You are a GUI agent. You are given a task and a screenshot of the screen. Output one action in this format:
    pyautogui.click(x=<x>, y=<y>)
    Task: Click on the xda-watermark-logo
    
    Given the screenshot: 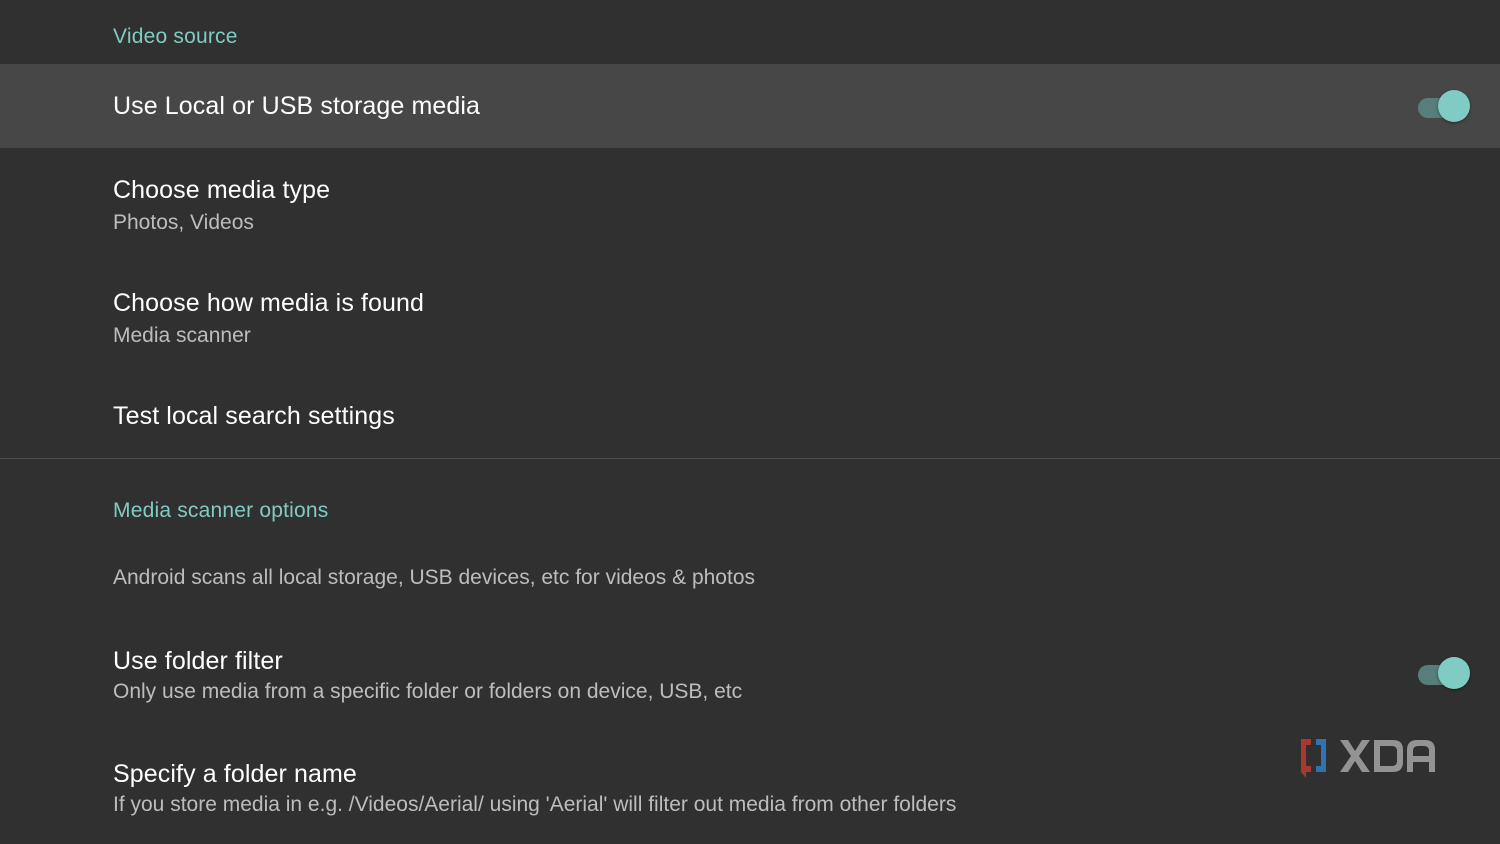 What is the action you would take?
    pyautogui.click(x=1368, y=758)
    